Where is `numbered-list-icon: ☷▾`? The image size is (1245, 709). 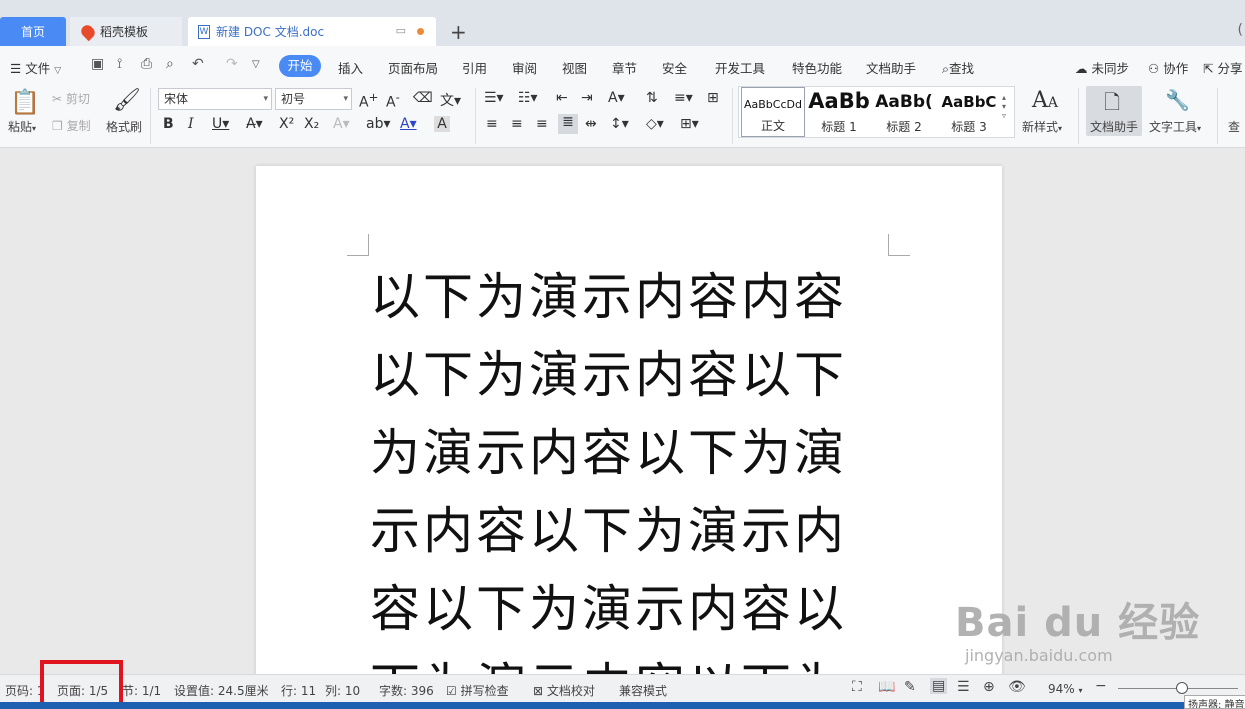
numbered-list-icon: ☷▾ is located at coordinates (528, 98).